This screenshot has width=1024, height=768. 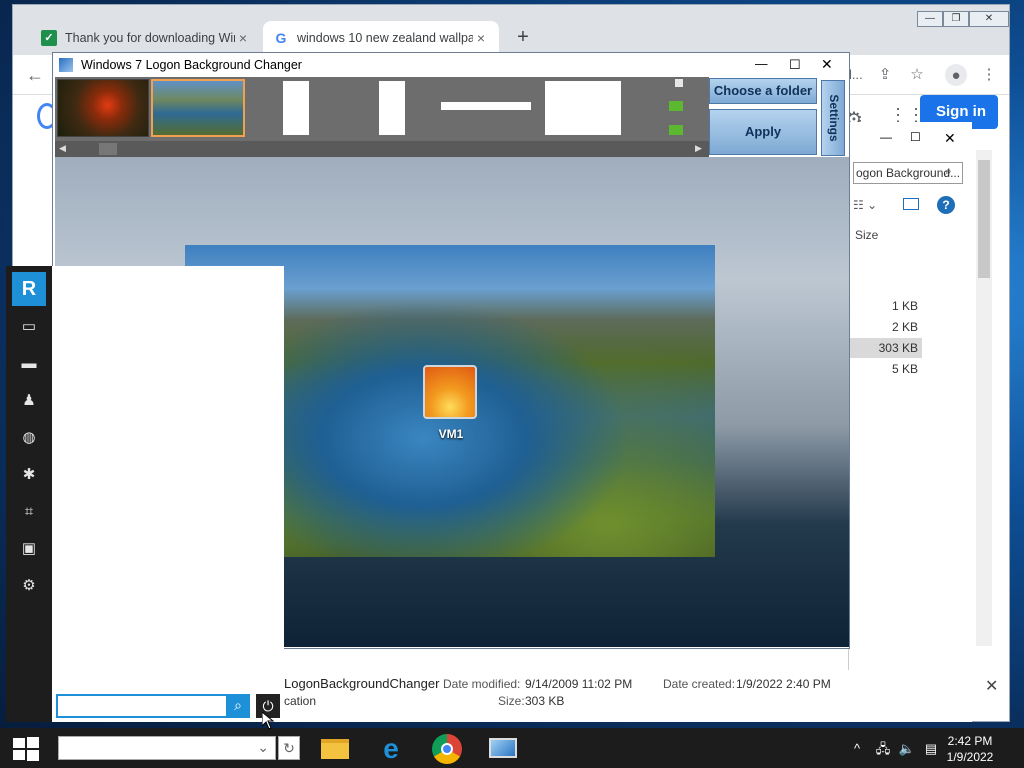 I want to click on refresh-icon: ↻, so click(x=289, y=748).